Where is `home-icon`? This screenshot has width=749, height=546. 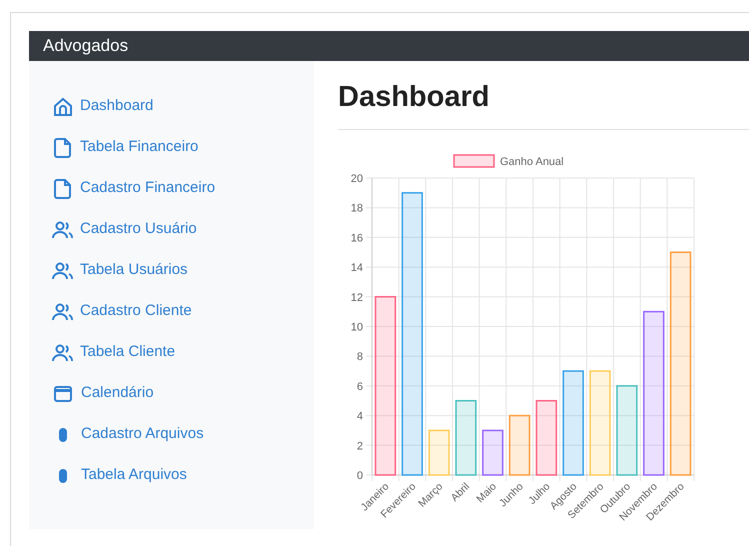 home-icon is located at coordinates (63, 106).